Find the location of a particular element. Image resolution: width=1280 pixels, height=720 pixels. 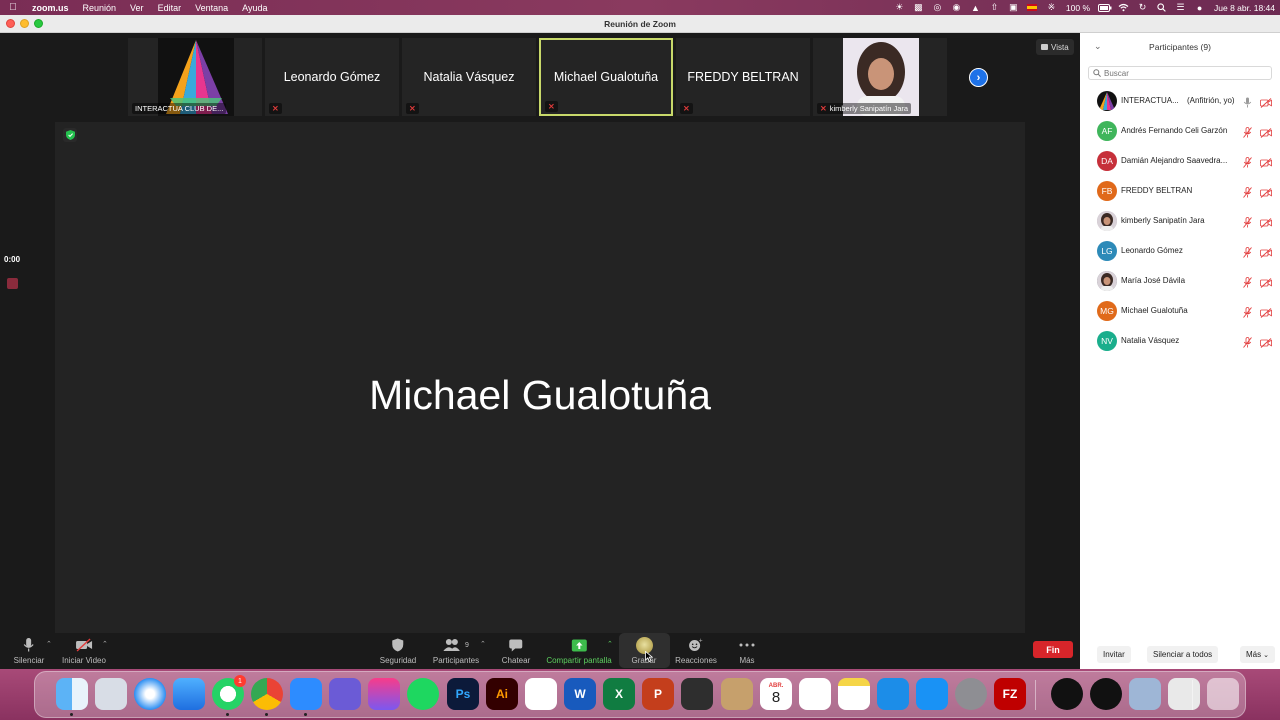

reminders-icon is located at coordinates (815, 694).